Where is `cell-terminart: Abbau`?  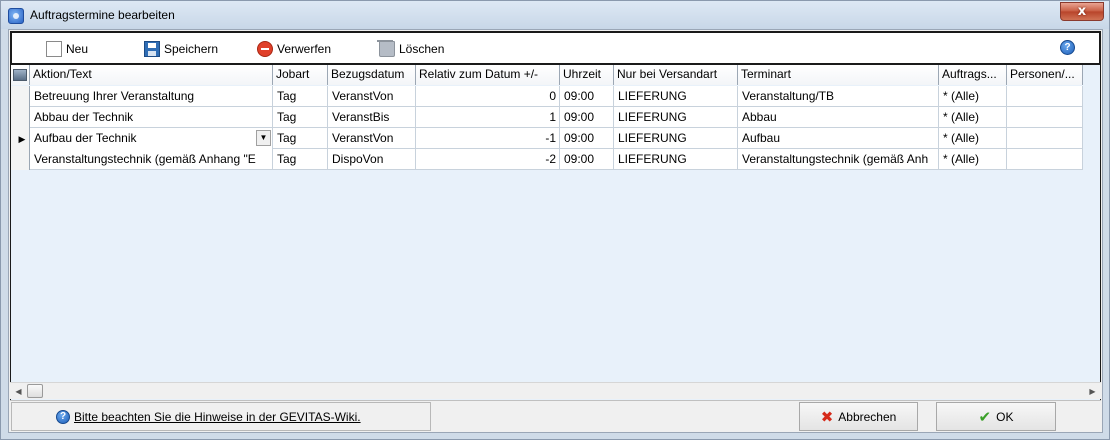
cell-terminart: Abbau is located at coordinates (838, 117).